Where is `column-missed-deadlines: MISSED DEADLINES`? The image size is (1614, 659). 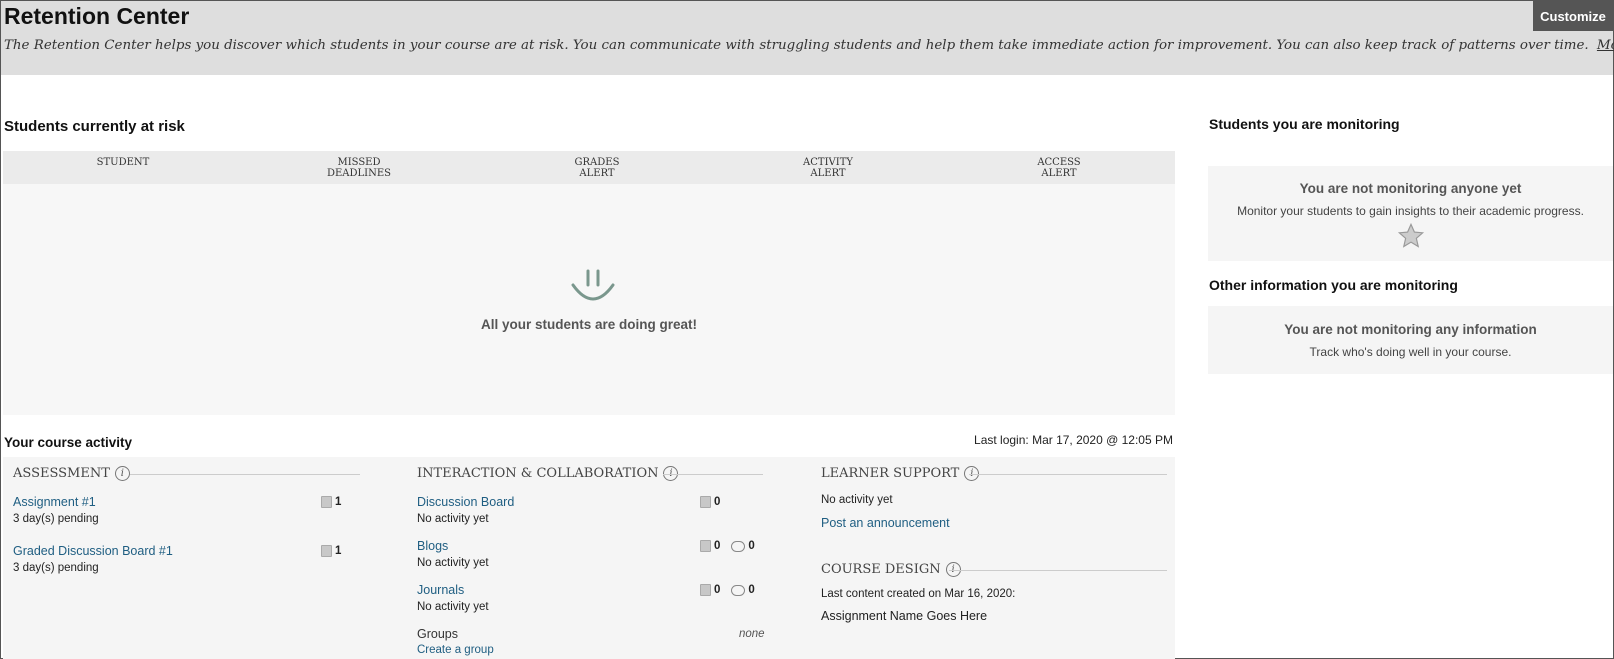 column-missed-deadlines: MISSED DEADLINES is located at coordinates (359, 168).